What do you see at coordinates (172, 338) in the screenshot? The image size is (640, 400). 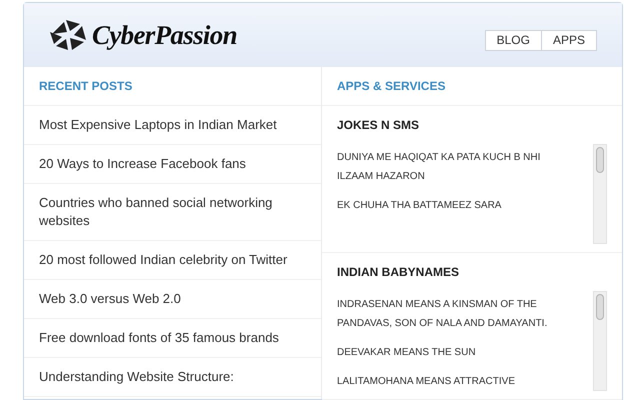 I see `post-link: Free download fonts of 35 famous brands` at bounding box center [172, 338].